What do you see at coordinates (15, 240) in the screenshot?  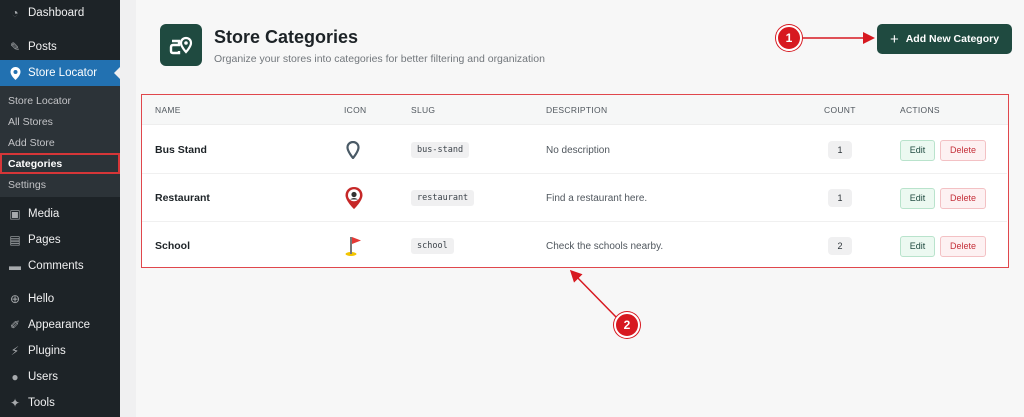 I see `pages-icon: ▤` at bounding box center [15, 240].